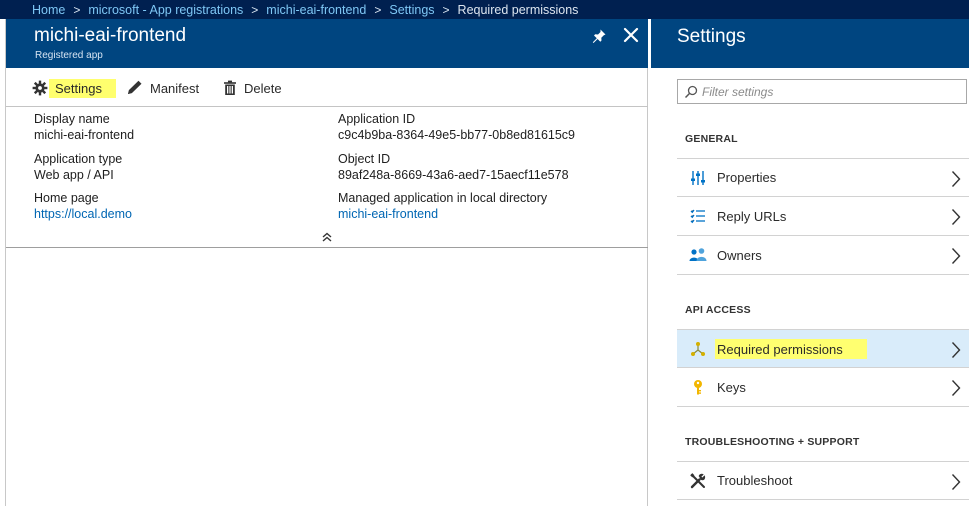  What do you see at coordinates (731, 387) in the screenshot?
I see `settings-item-label: Keys` at bounding box center [731, 387].